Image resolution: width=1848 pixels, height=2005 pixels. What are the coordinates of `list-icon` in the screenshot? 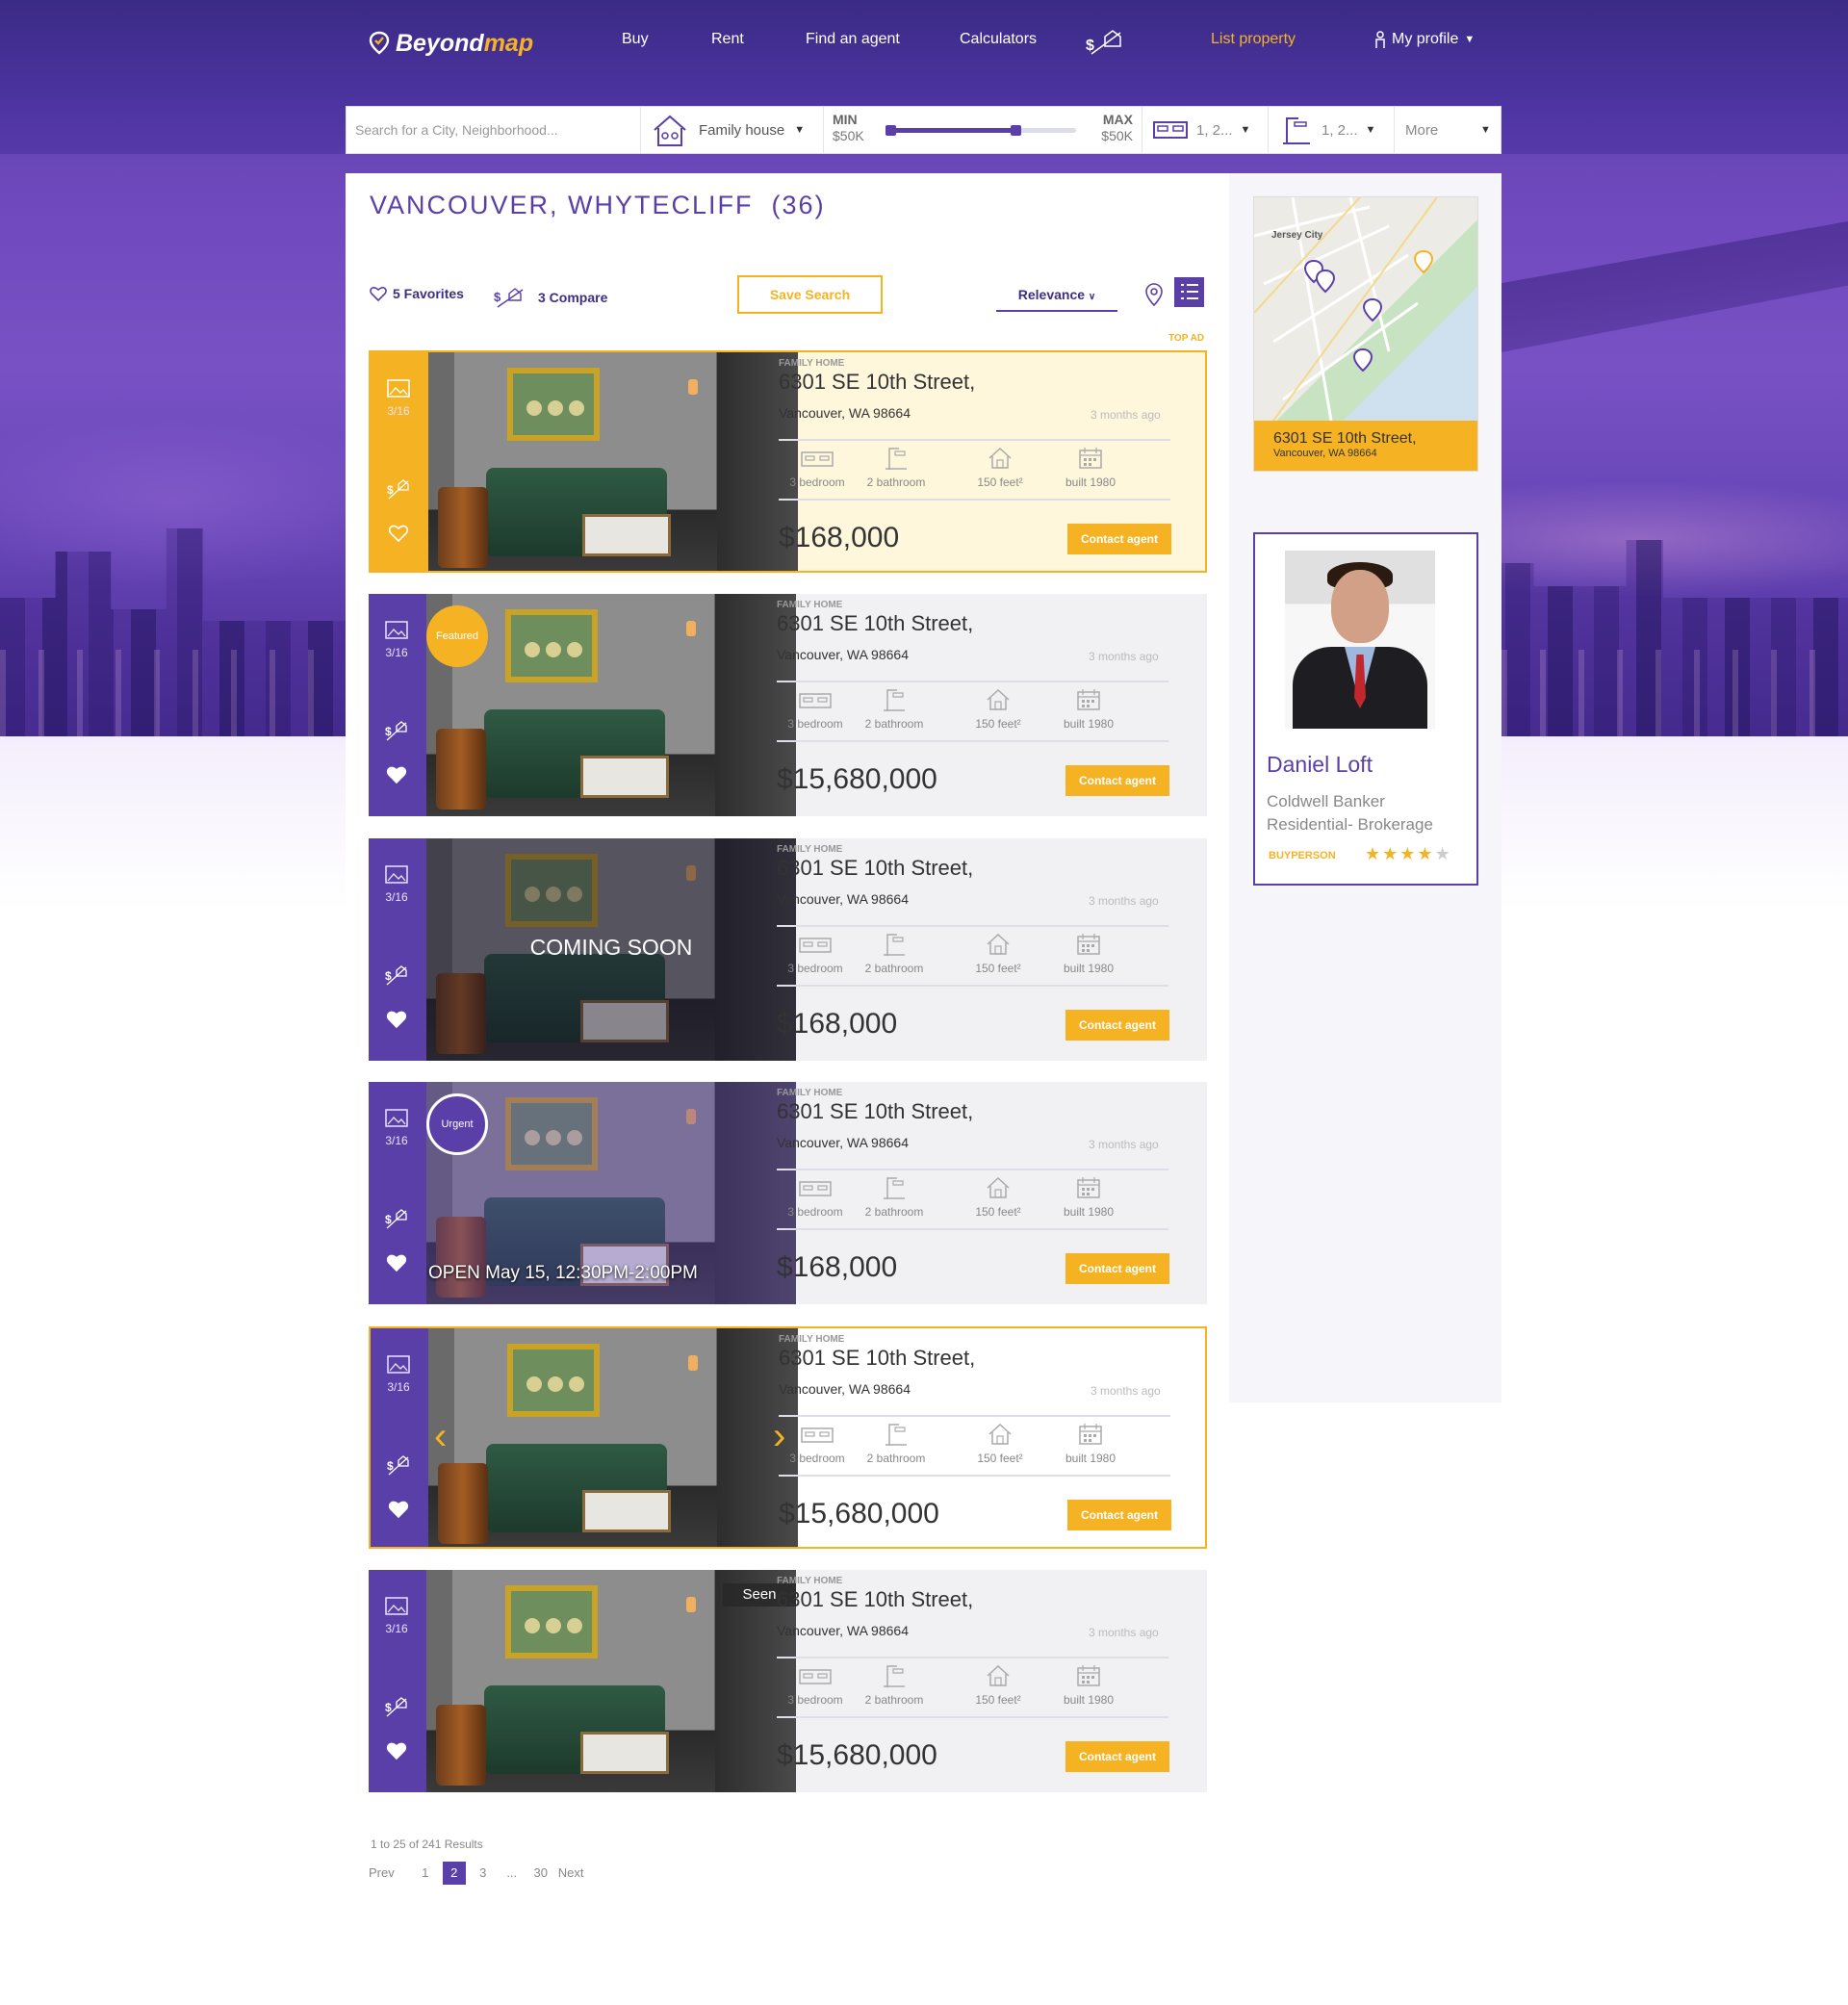 It's located at (1189, 291).